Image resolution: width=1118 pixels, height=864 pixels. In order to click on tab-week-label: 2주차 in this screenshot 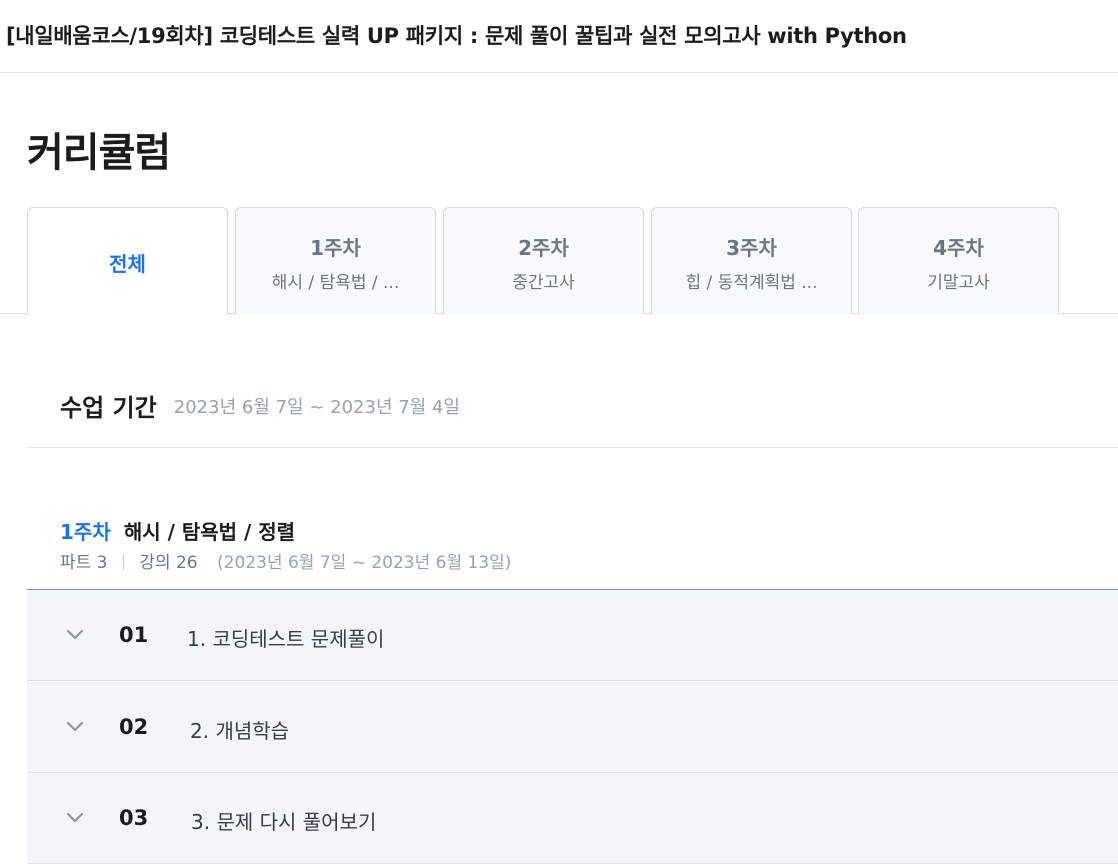, I will do `click(543, 248)`.